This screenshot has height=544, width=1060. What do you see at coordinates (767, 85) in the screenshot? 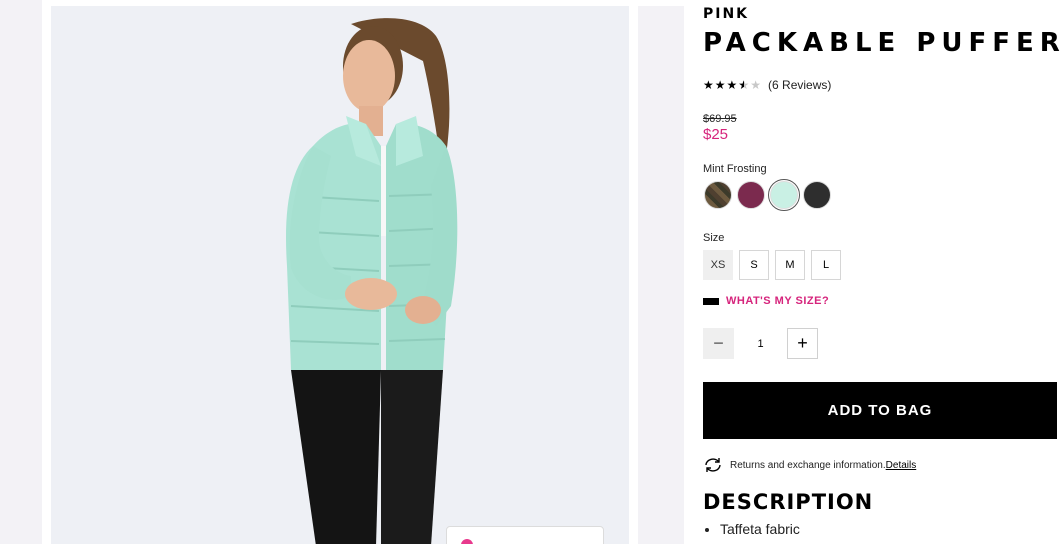
I see `product-rating: ★★★★★★ (6 Reviews)` at bounding box center [767, 85].